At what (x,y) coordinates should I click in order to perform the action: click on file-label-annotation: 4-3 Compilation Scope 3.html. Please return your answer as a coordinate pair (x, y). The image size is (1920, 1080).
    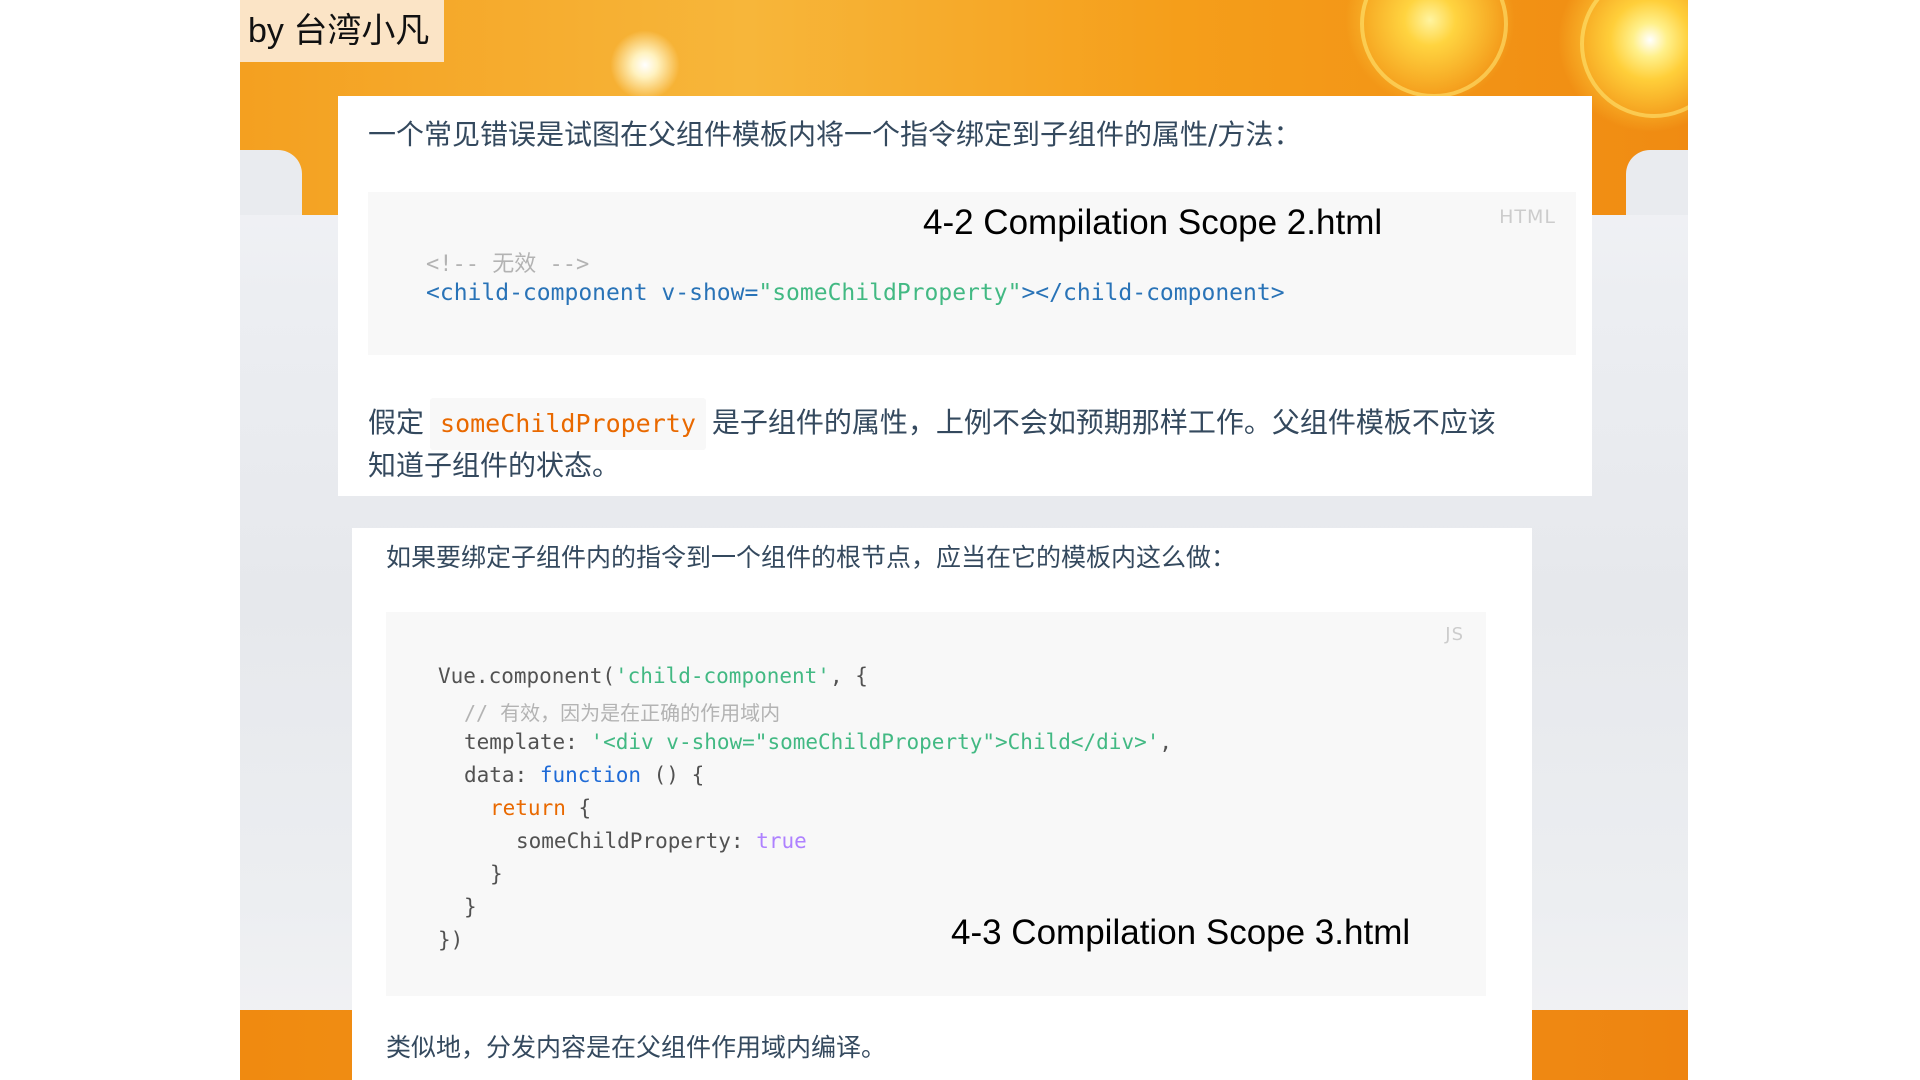
    Looking at the image, I should click on (1181, 932).